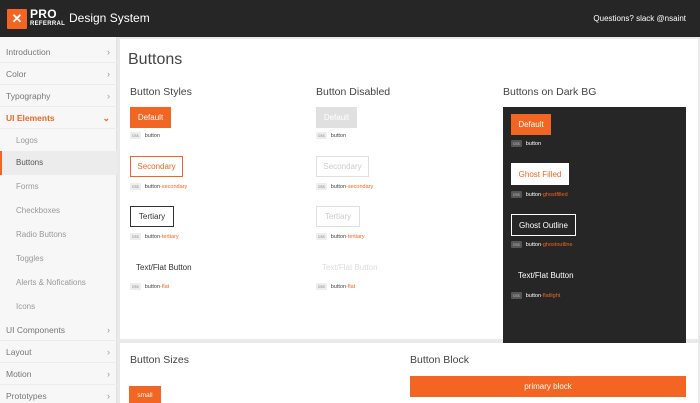 The width and height of the screenshot is (700, 403). What do you see at coordinates (352, 267) in the screenshot?
I see `disabled-flat-button: Text/Flat Button` at bounding box center [352, 267].